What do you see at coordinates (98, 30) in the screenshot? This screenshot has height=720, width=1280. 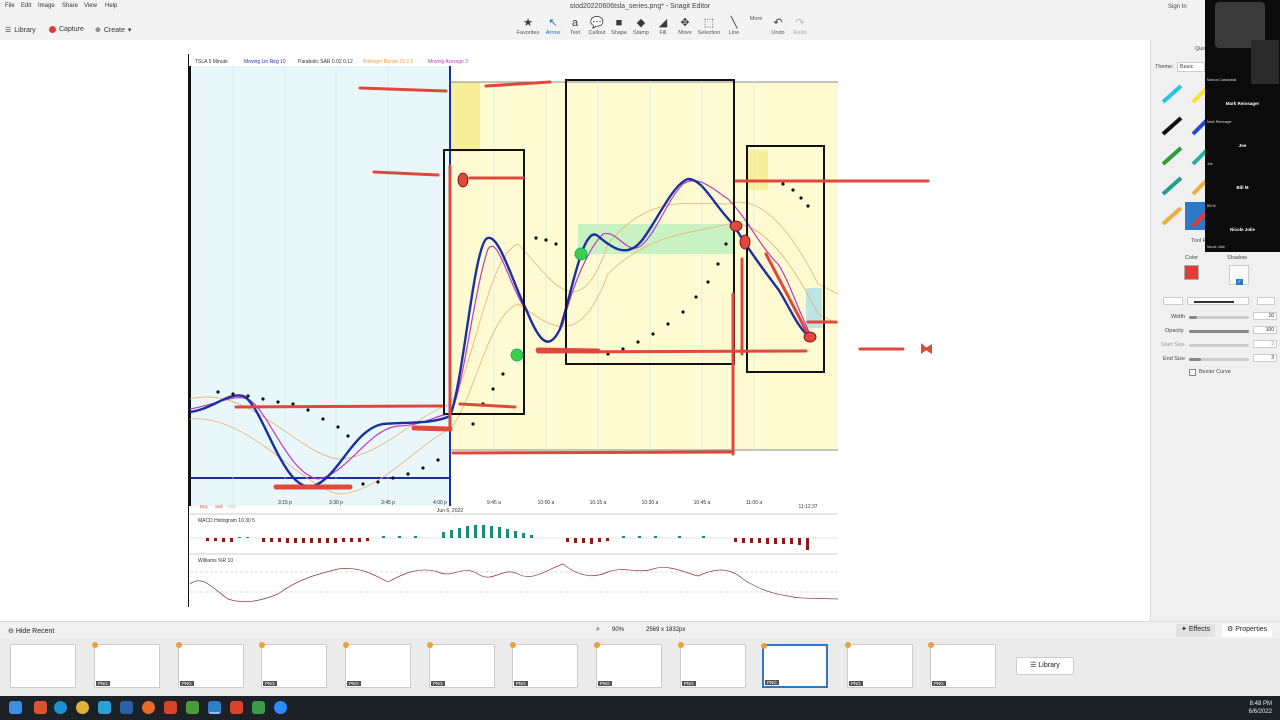 I see `plus-icon: ⊕` at bounding box center [98, 30].